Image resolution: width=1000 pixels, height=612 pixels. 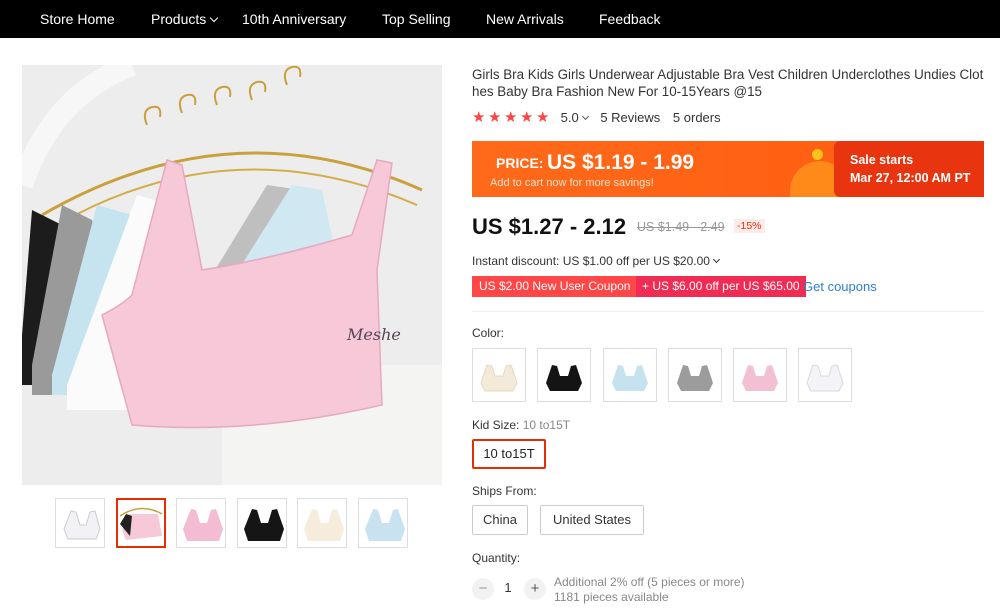 I want to click on rating-score: 5.0, so click(x=570, y=117).